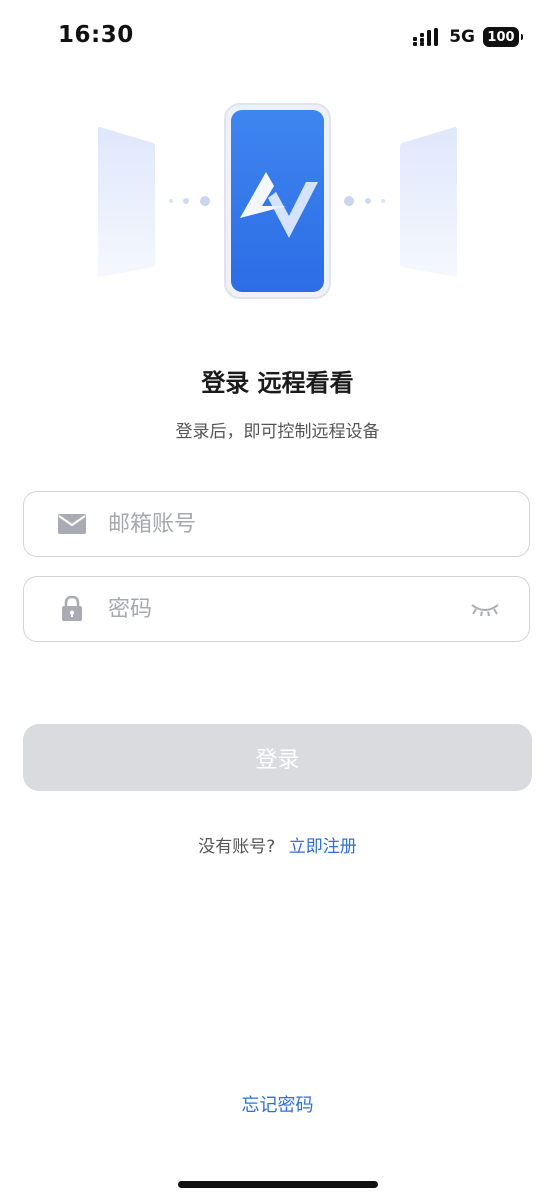 Image resolution: width=555 pixels, height=1200 pixels. What do you see at coordinates (364, 201) in the screenshot?
I see `right-dots` at bounding box center [364, 201].